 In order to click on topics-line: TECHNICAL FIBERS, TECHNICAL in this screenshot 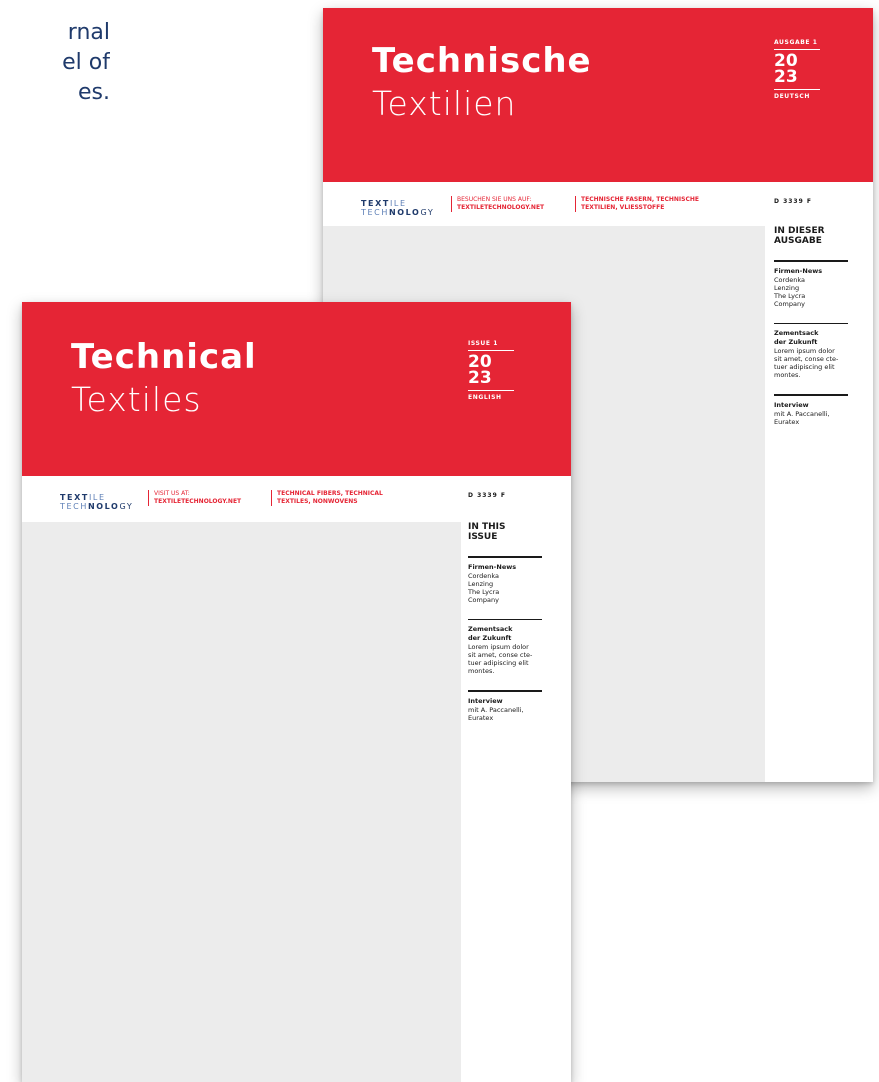, I will do `click(330, 493)`.